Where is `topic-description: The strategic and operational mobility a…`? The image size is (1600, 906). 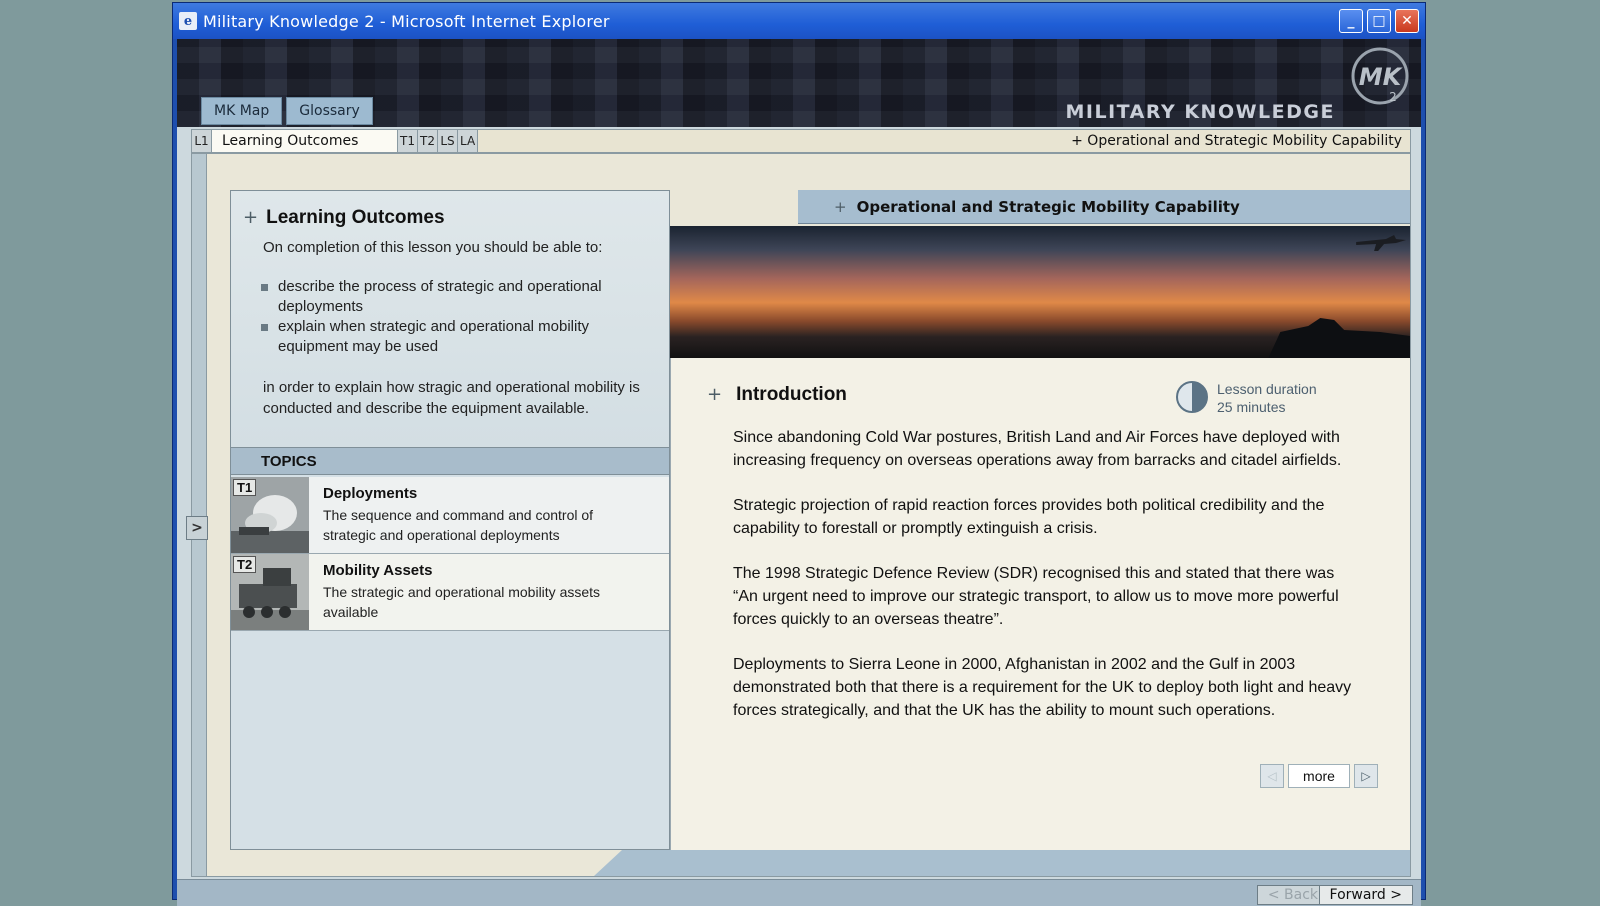
topic-description: The strategic and operational mobility a… is located at coordinates (462, 602).